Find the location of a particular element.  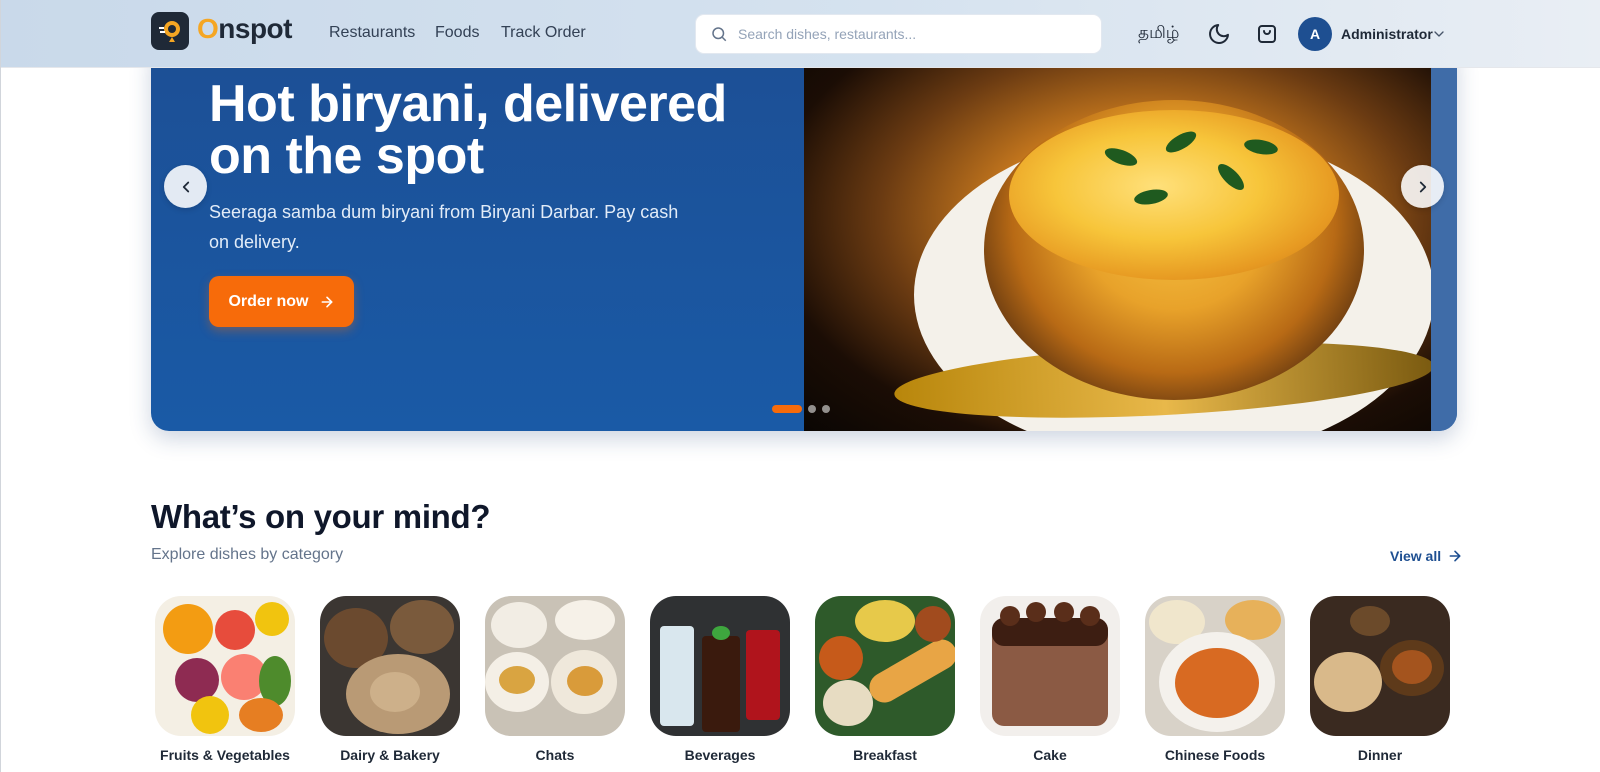

carousel-indicators is located at coordinates (801, 409).